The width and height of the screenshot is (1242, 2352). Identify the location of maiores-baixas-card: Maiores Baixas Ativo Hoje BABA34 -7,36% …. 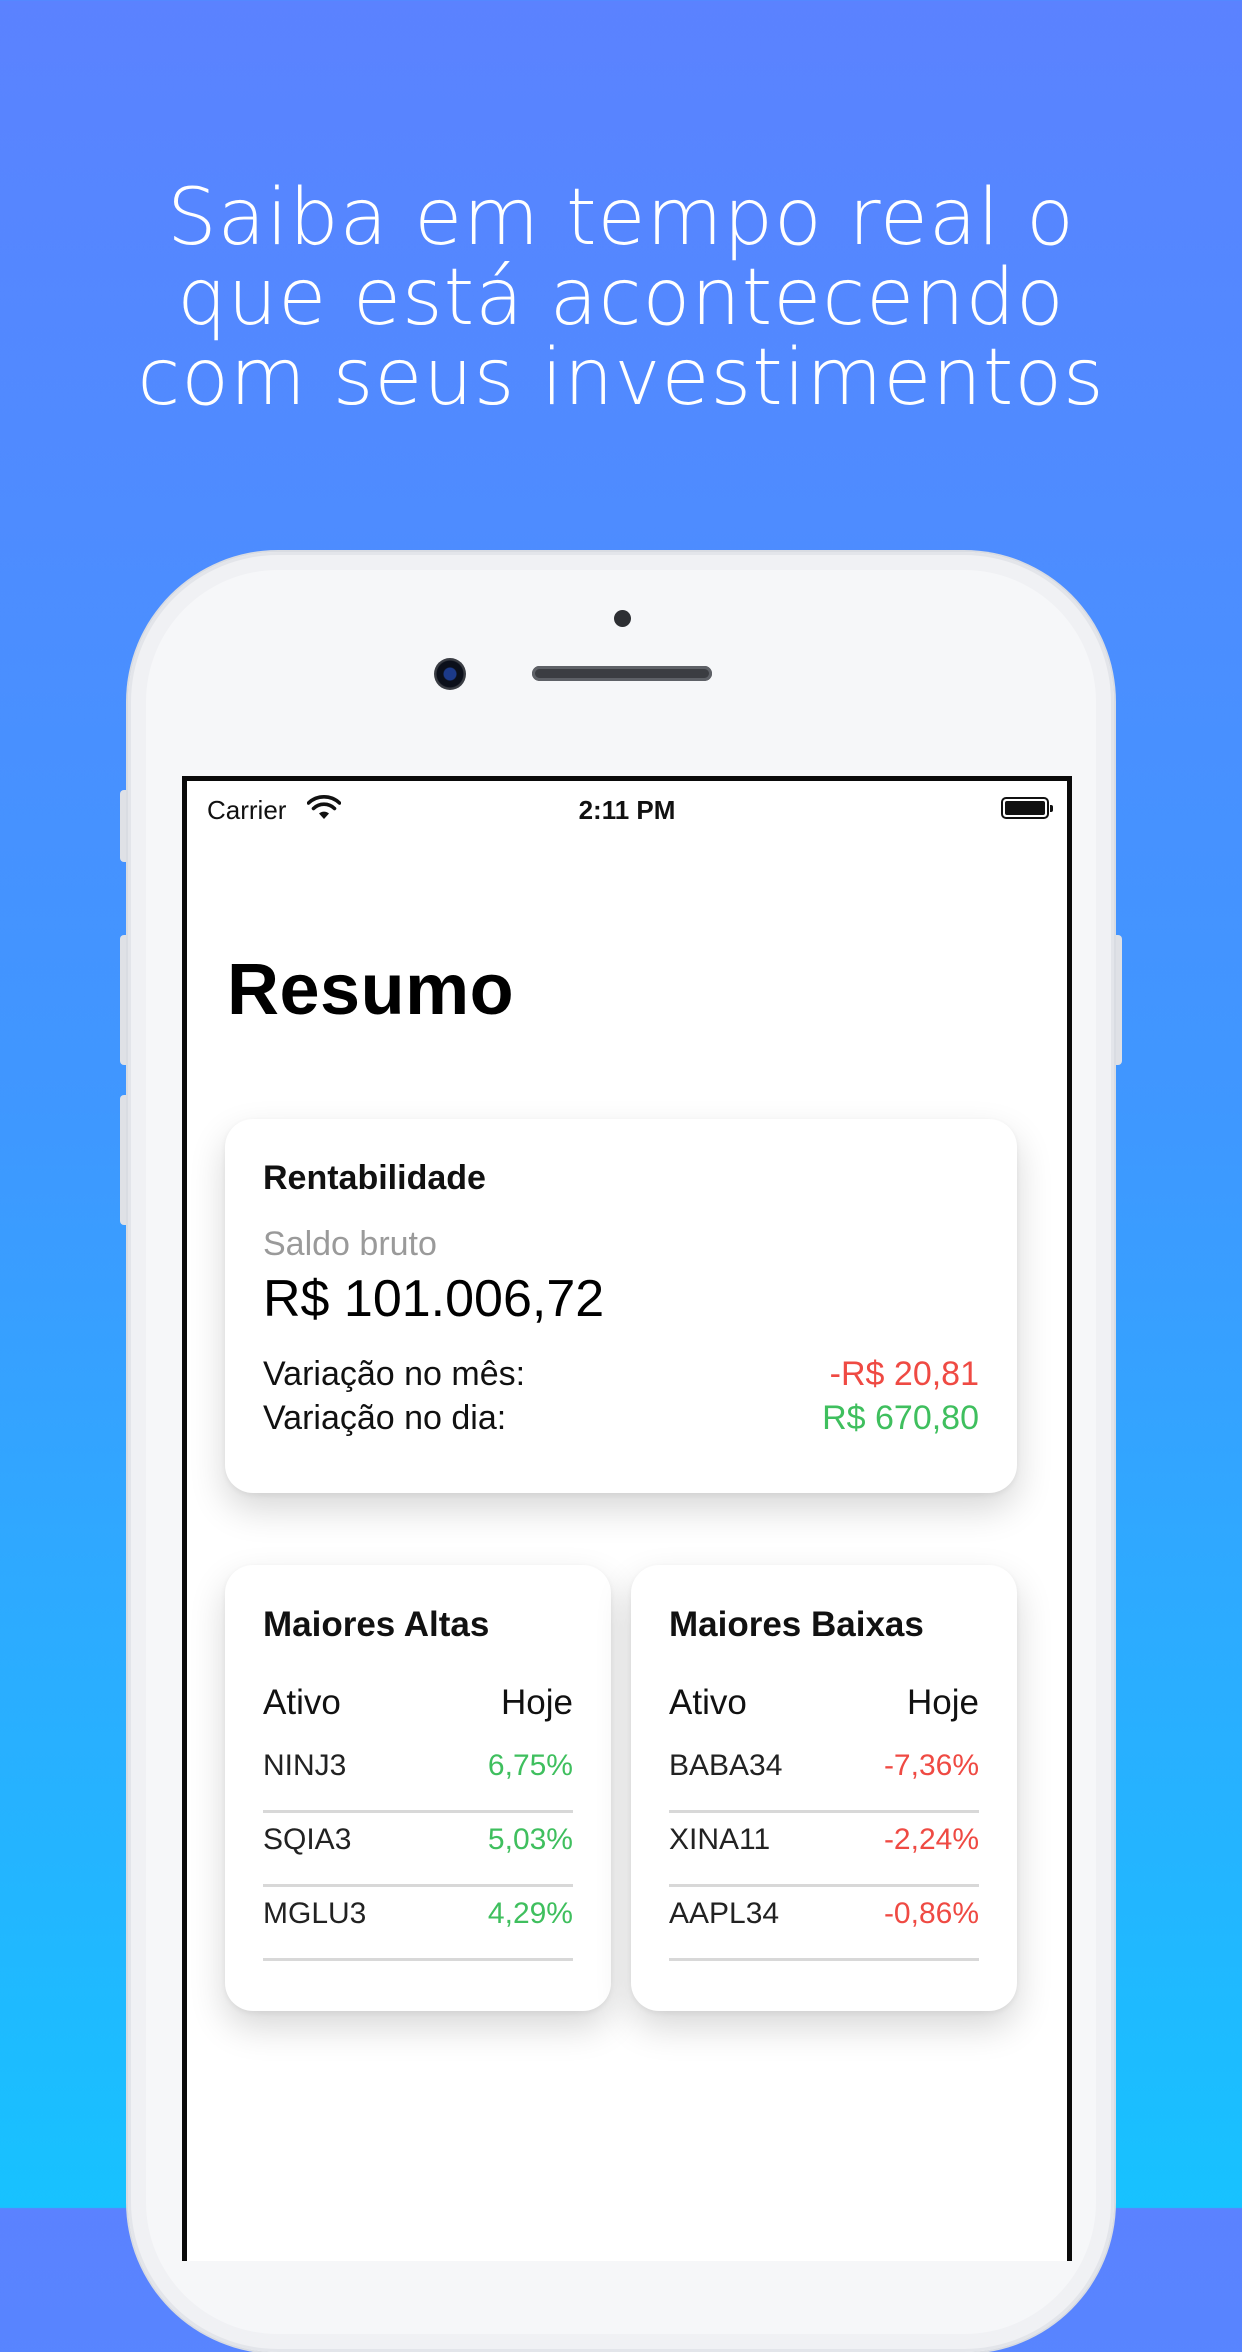
(824, 1788).